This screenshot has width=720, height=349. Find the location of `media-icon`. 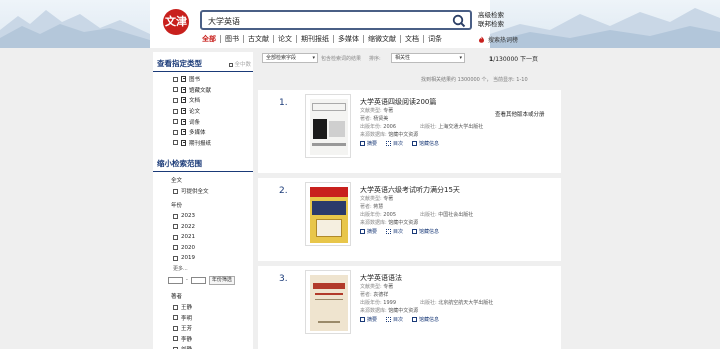

media-icon is located at coordinates (183, 132).